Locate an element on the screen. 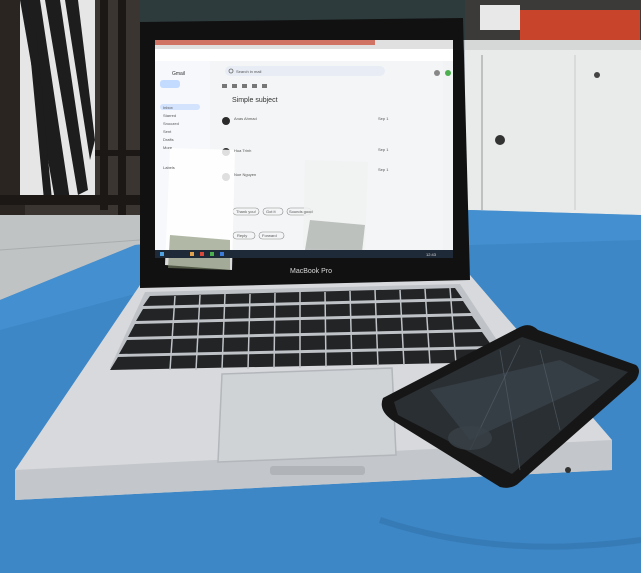 This screenshot has width=641, height=573. laptop-port is located at coordinates (568, 470).